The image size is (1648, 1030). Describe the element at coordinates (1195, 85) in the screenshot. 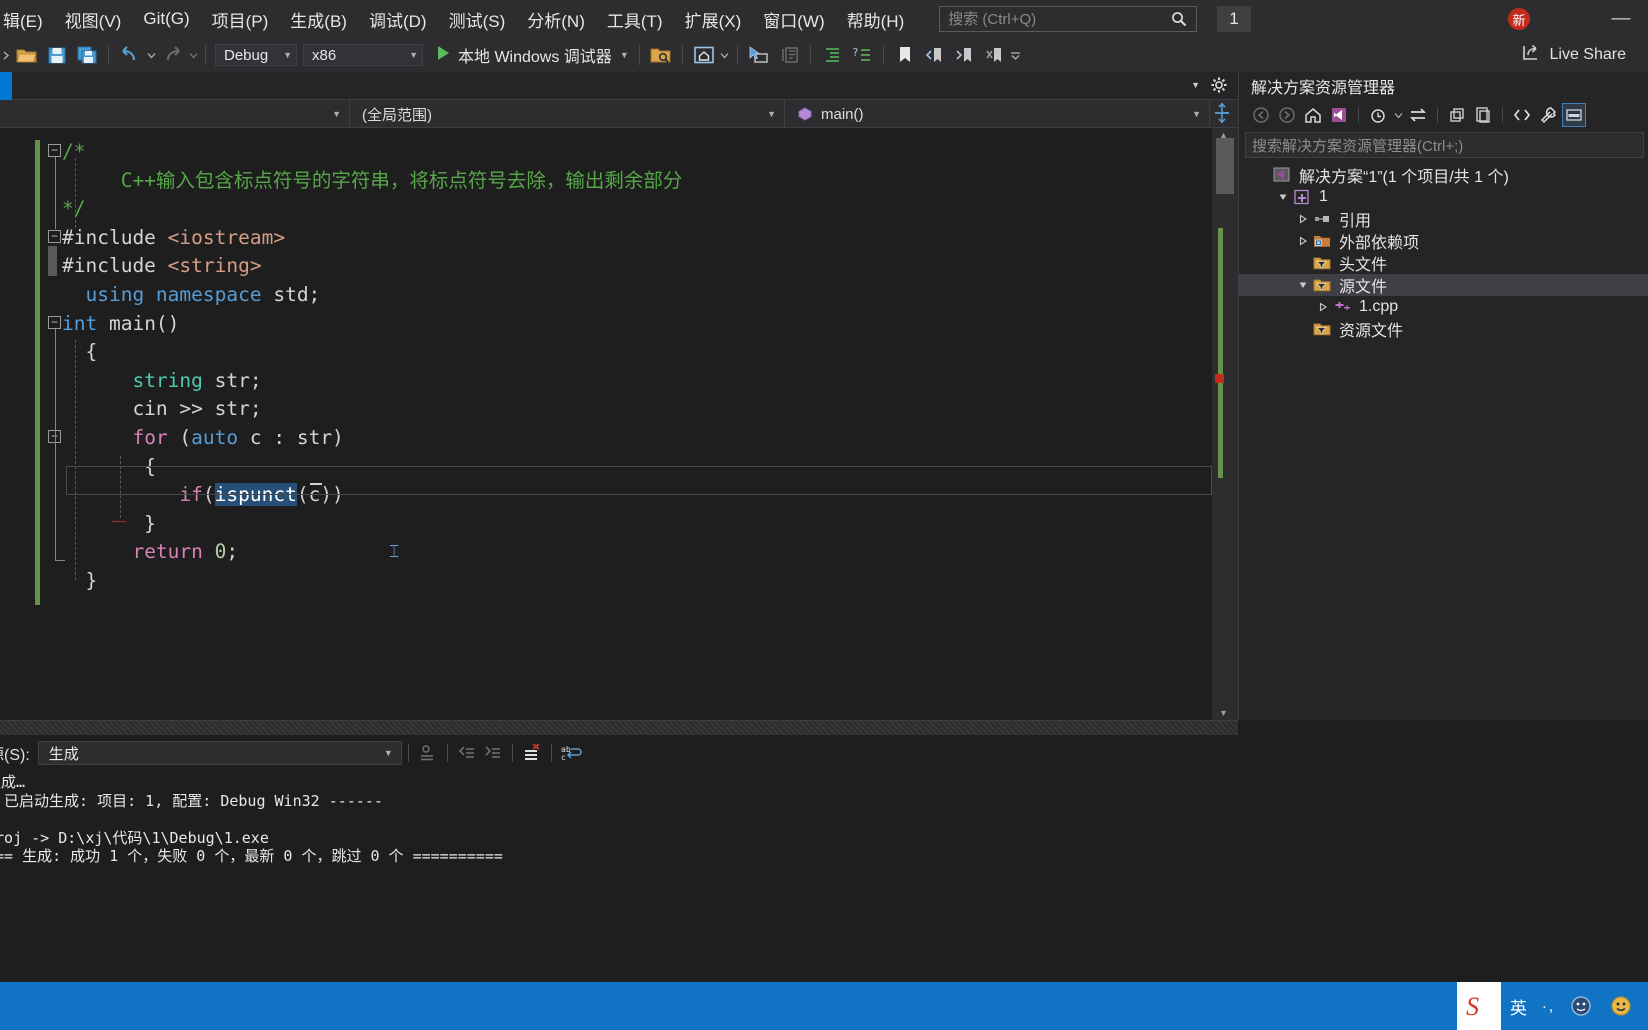

I see `tab-list-chevron-icon: ▼` at that location.